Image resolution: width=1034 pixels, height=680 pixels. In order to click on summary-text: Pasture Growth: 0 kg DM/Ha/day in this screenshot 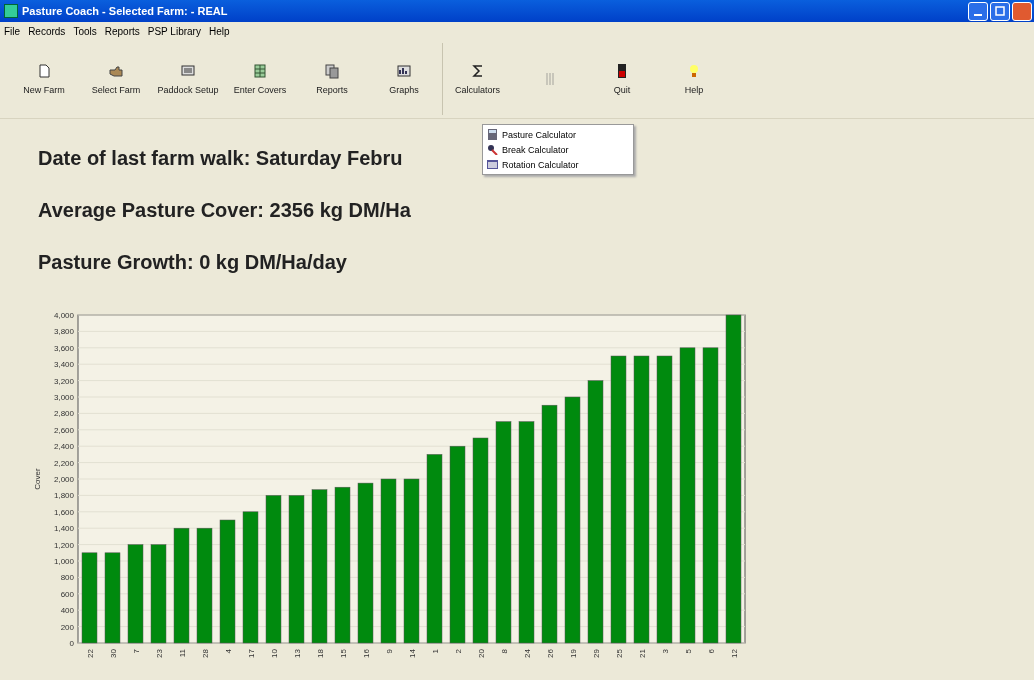, I will do `click(192, 263)`.